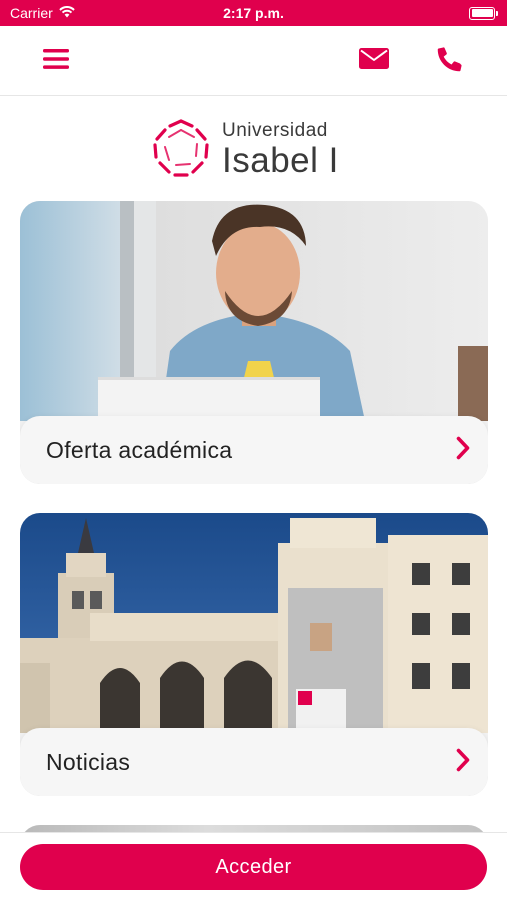 This screenshot has width=507, height=900. I want to click on logo-line2: Isabel I, so click(280, 160).